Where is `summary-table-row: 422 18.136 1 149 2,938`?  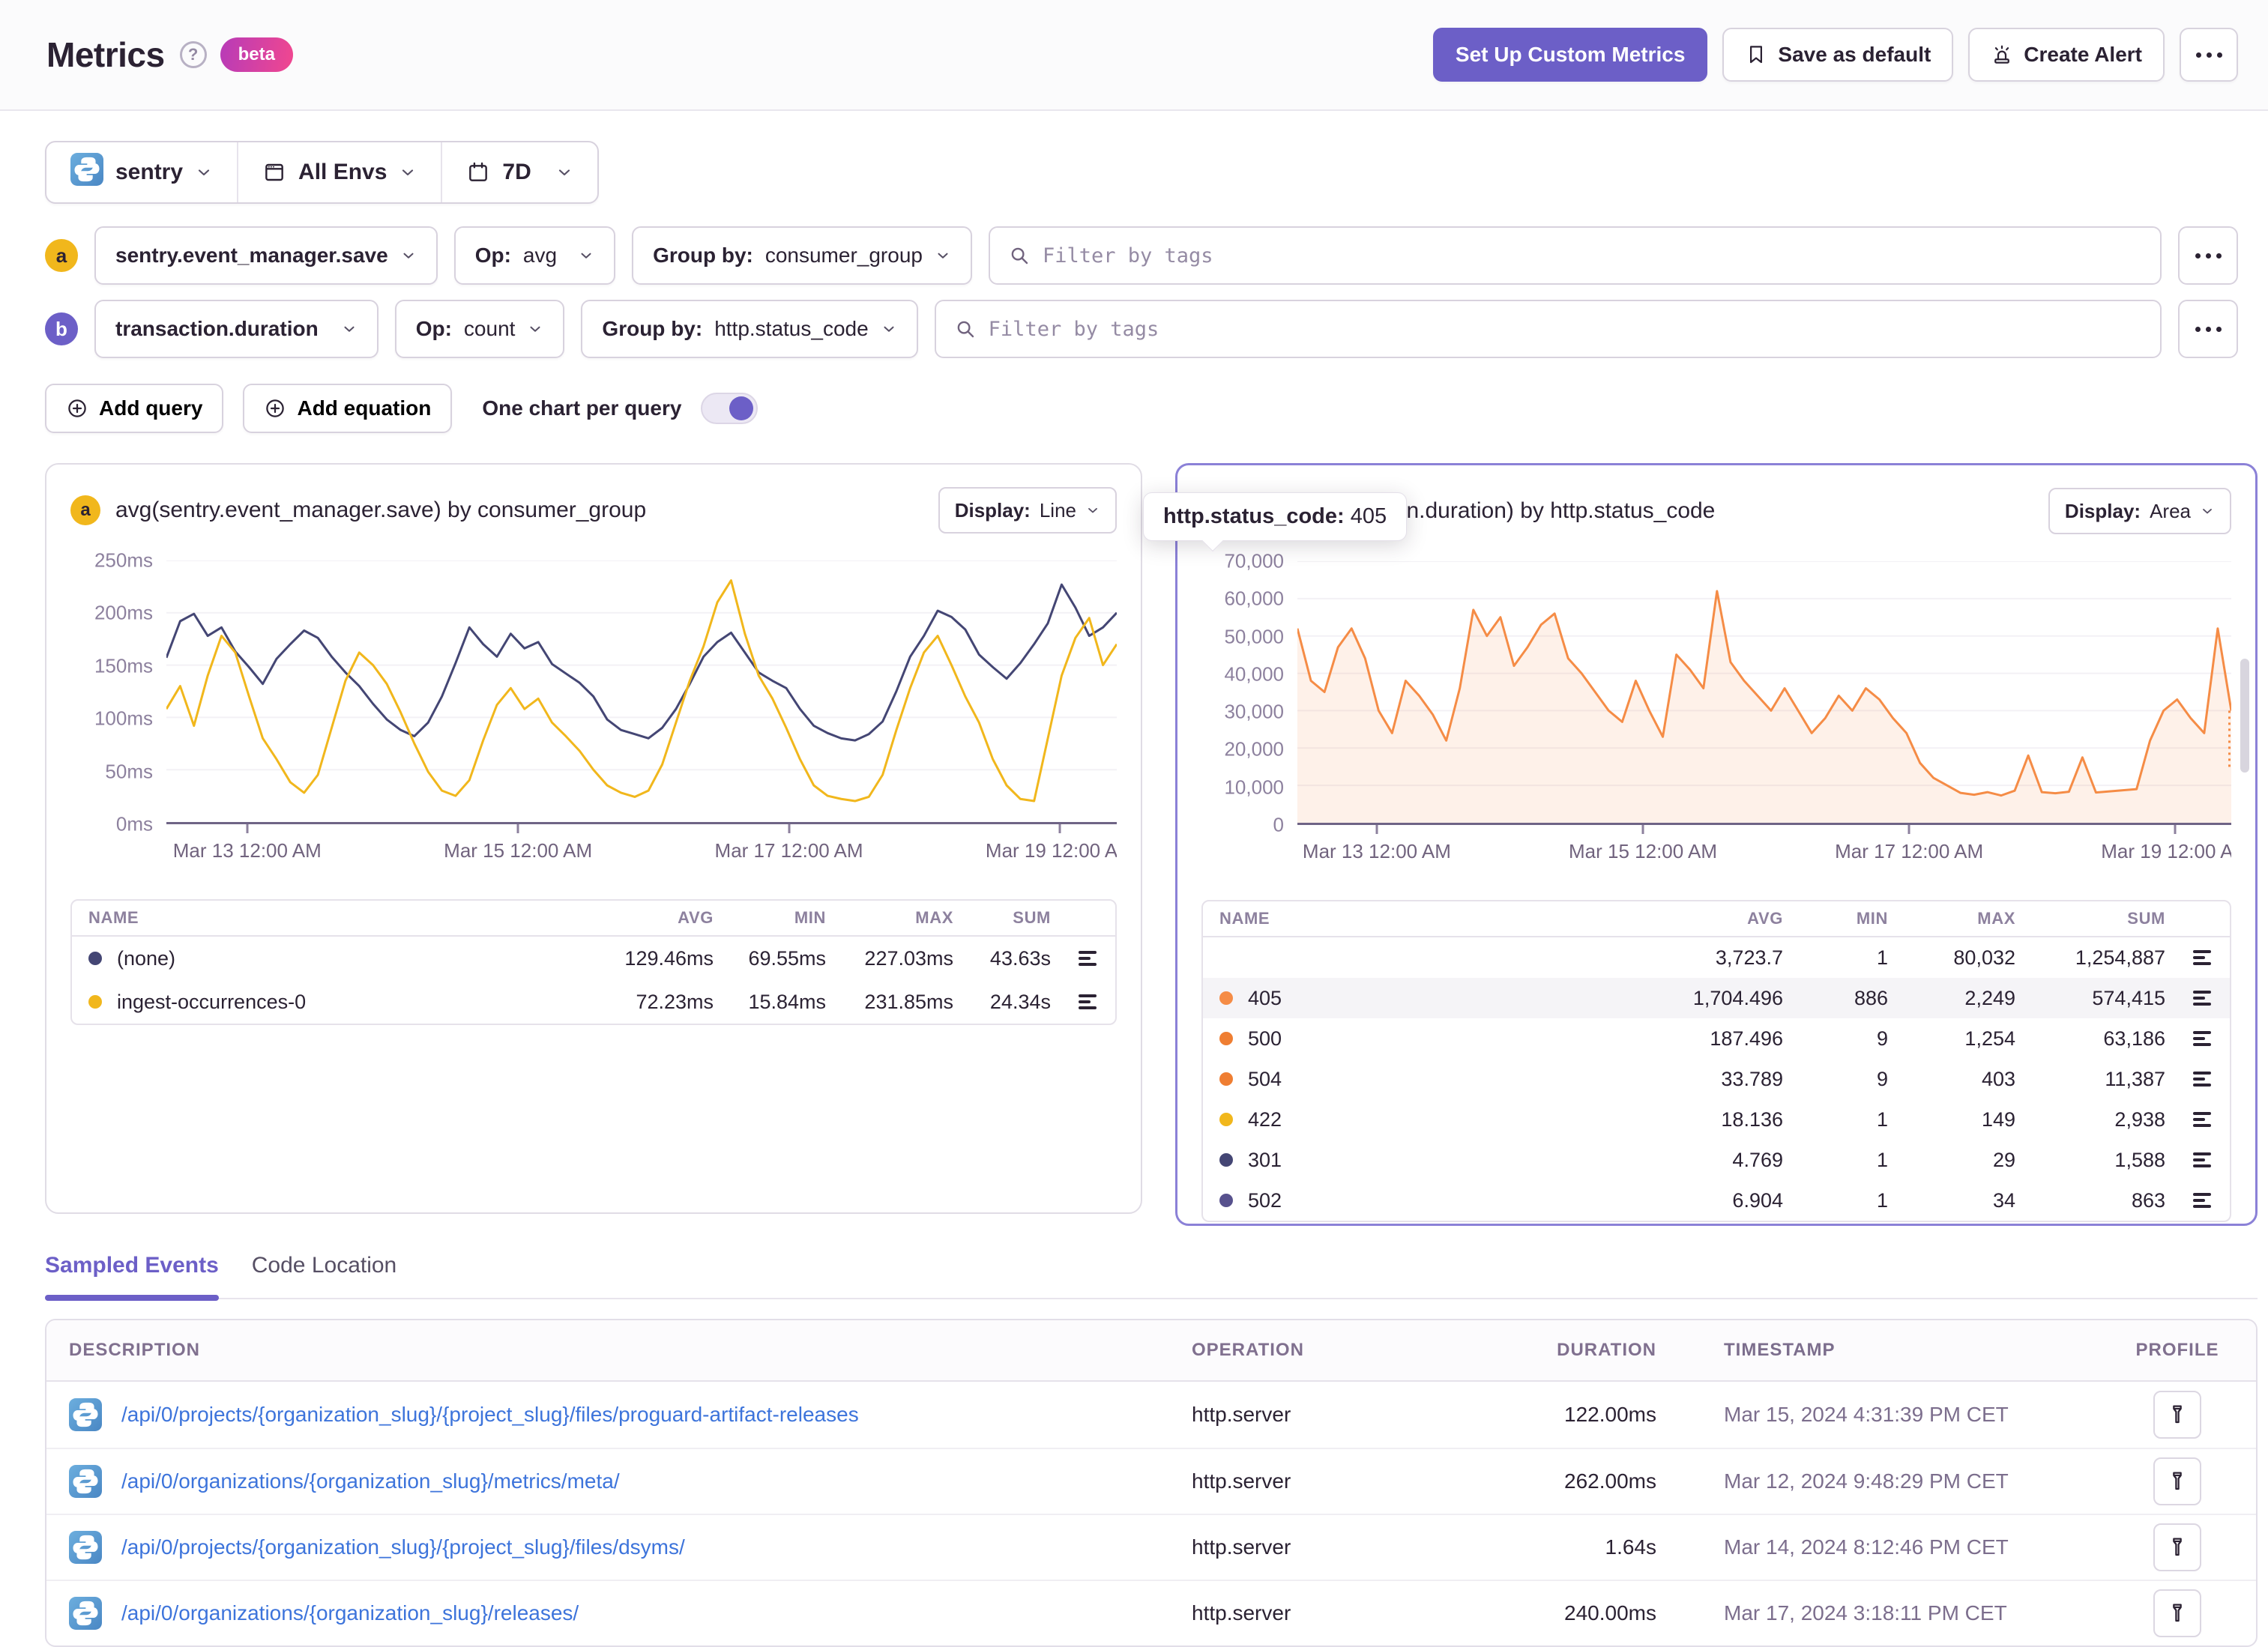 summary-table-row: 422 18.136 1 149 2,938 is located at coordinates (1716, 1119).